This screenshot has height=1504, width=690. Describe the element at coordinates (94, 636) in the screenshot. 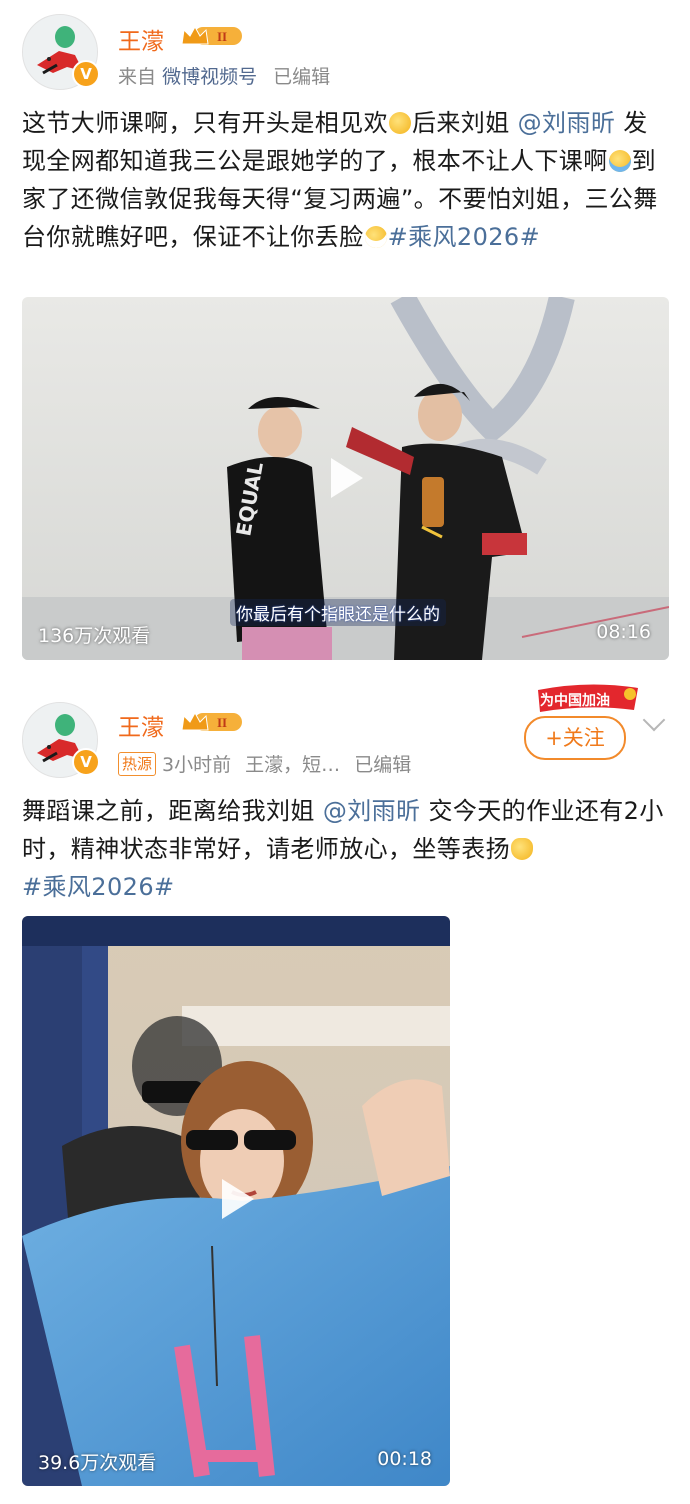

I see `video-views: 136万次观看` at that location.